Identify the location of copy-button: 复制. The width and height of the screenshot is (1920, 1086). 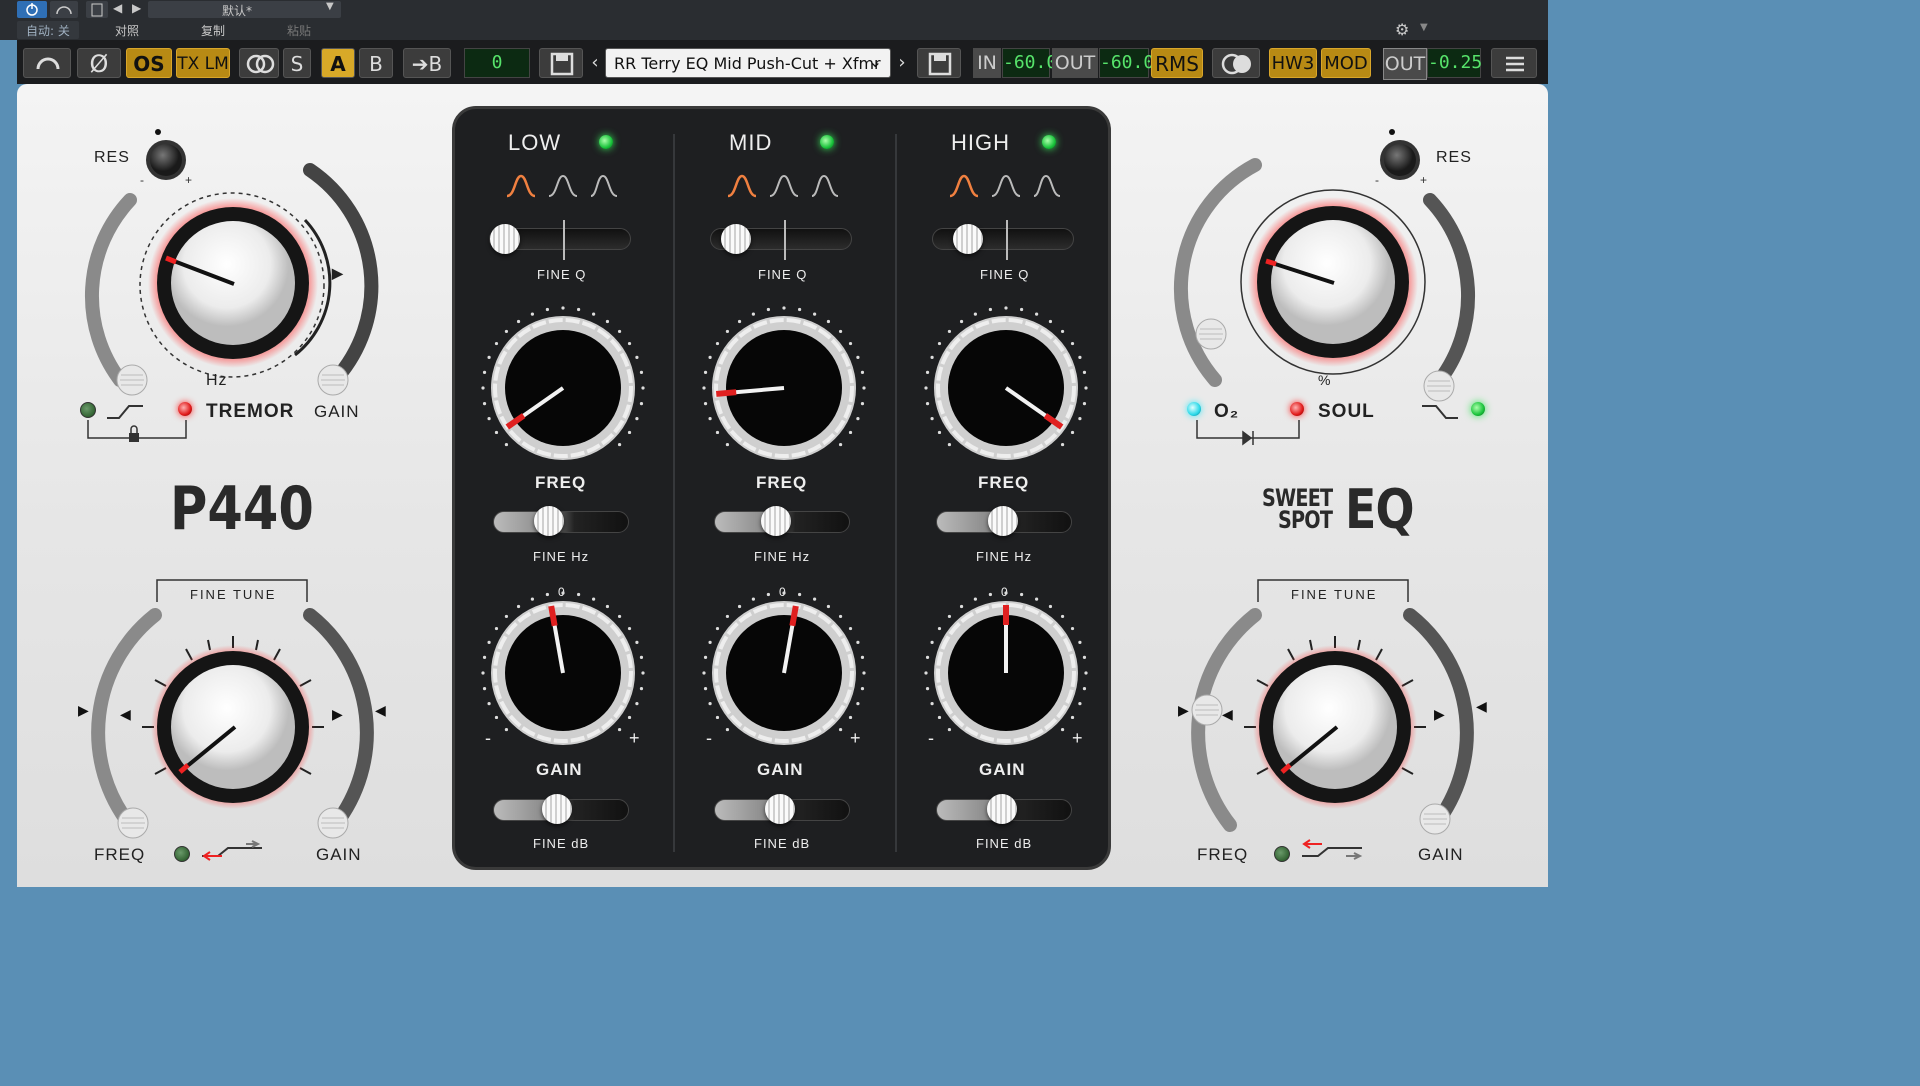
(213, 30).